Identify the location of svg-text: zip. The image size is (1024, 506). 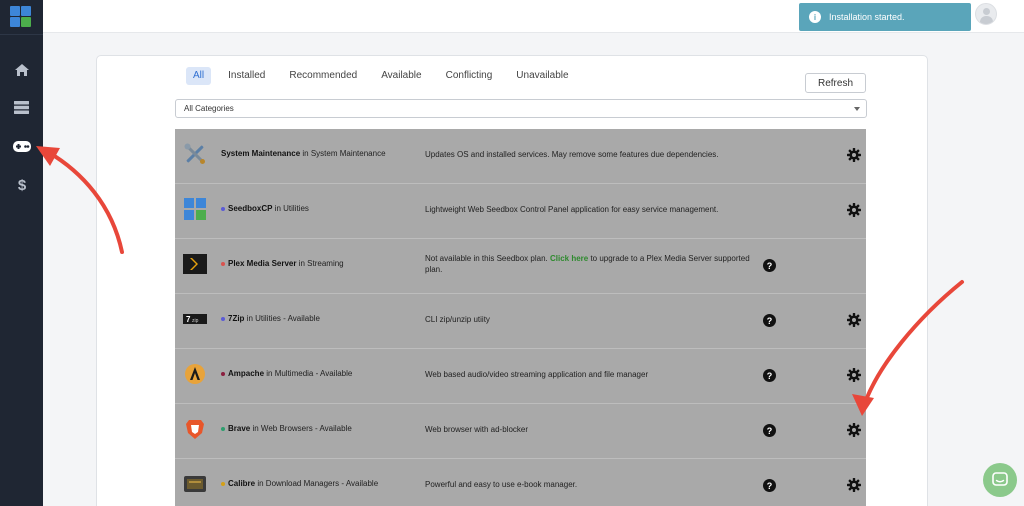
(195, 321).